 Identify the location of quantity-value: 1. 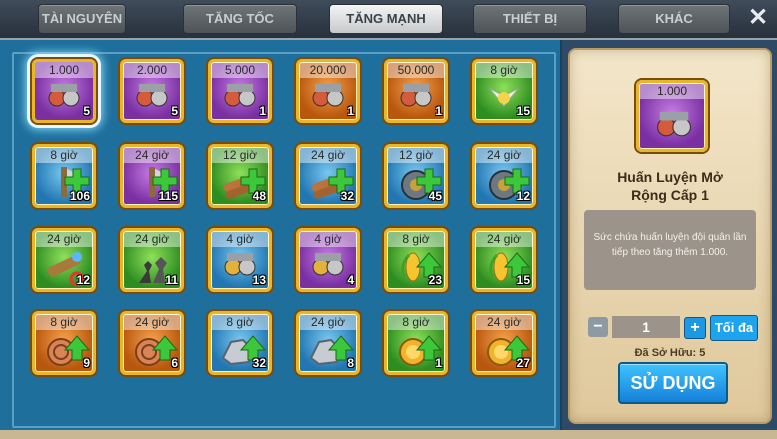
(646, 327).